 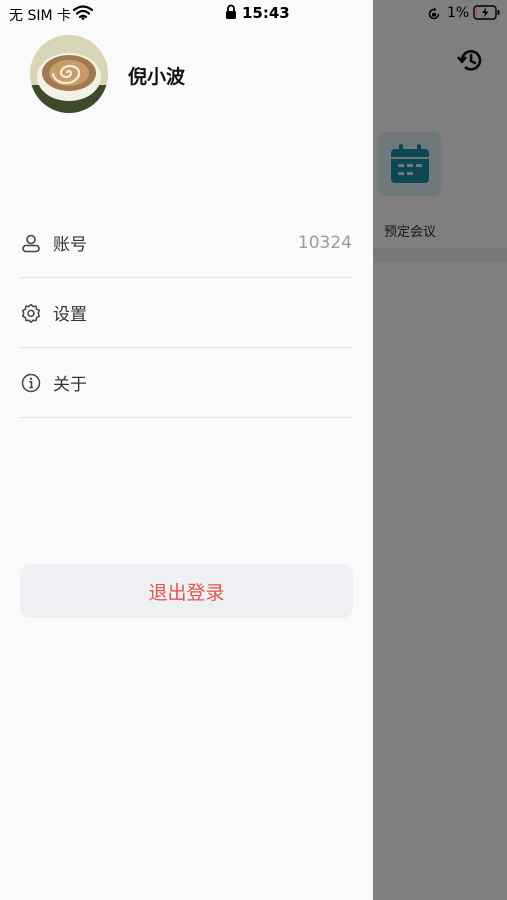 I want to click on battery-charging-icon, so click(x=487, y=14).